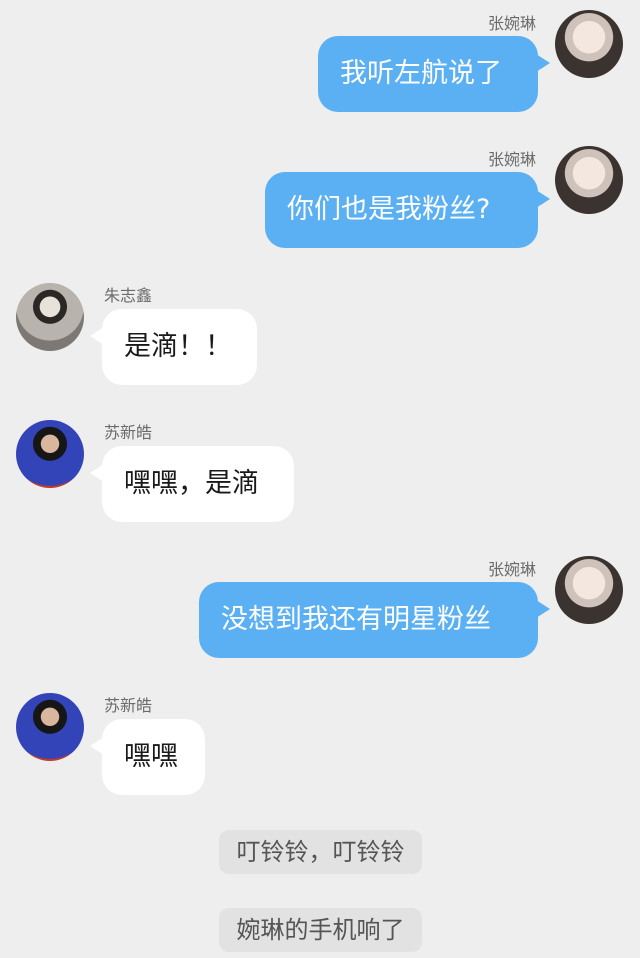 The image size is (640, 958). Describe the element at coordinates (407, 210) in the screenshot. I see `message-bubble: 你们也是我粉丝?` at that location.